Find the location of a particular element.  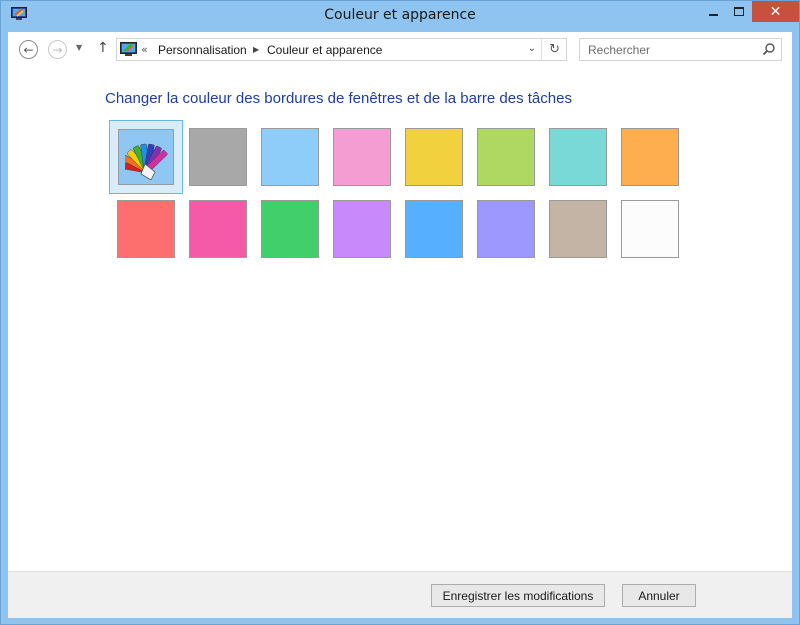

address-dropdown-icon: ⌄ is located at coordinates (532, 48).